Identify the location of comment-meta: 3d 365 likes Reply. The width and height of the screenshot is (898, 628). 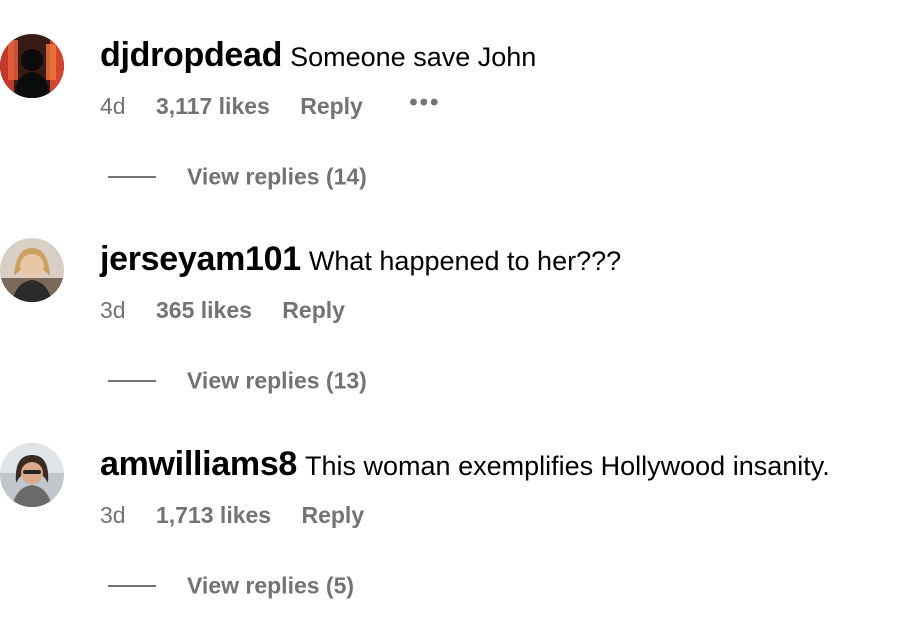
(222, 310).